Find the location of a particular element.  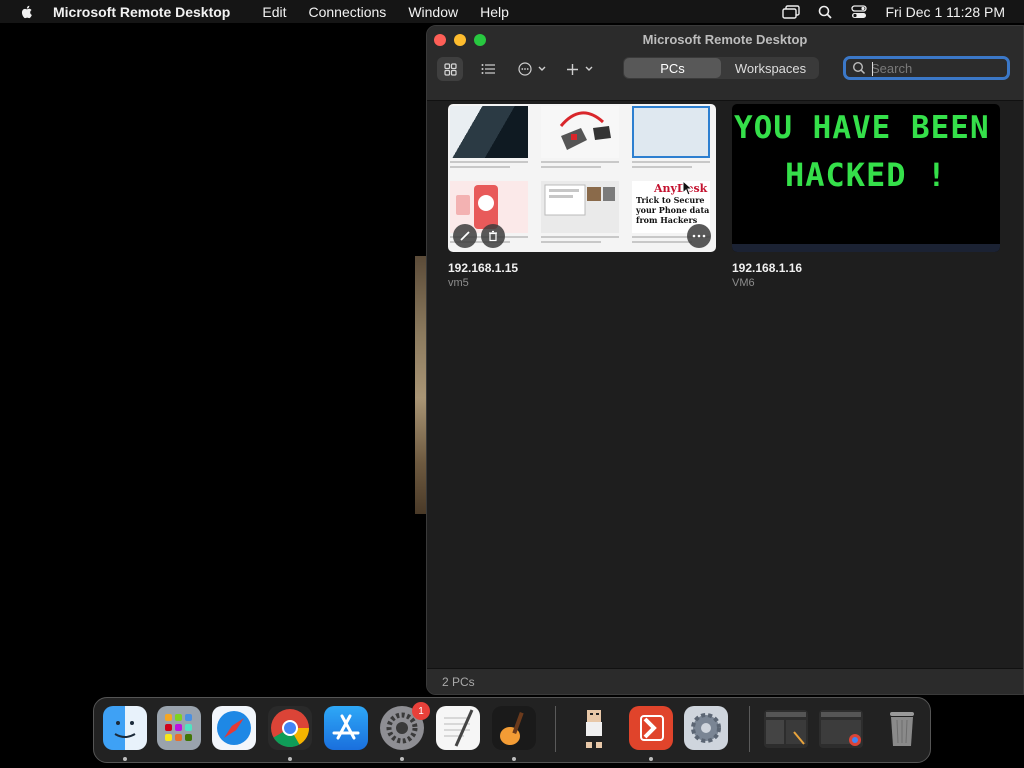

mouse-pointer-icon is located at coordinates (688, 188).